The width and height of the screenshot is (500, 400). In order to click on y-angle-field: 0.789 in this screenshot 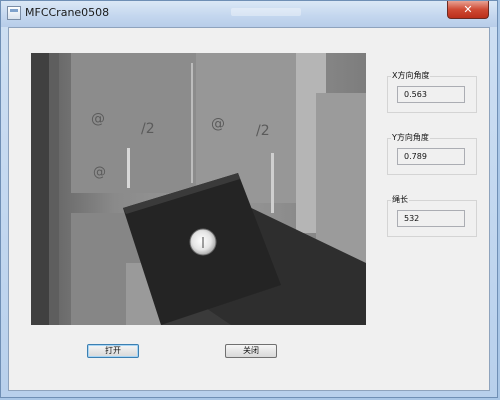, I will do `click(431, 156)`.